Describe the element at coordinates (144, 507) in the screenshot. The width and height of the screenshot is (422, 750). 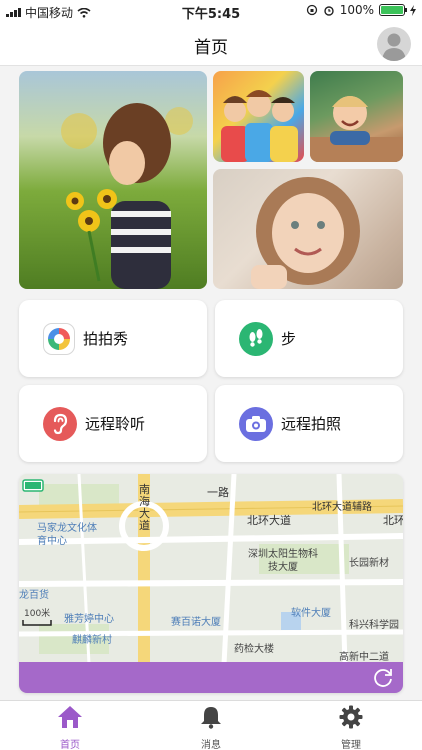
I see `map-label: 南海大道` at that location.